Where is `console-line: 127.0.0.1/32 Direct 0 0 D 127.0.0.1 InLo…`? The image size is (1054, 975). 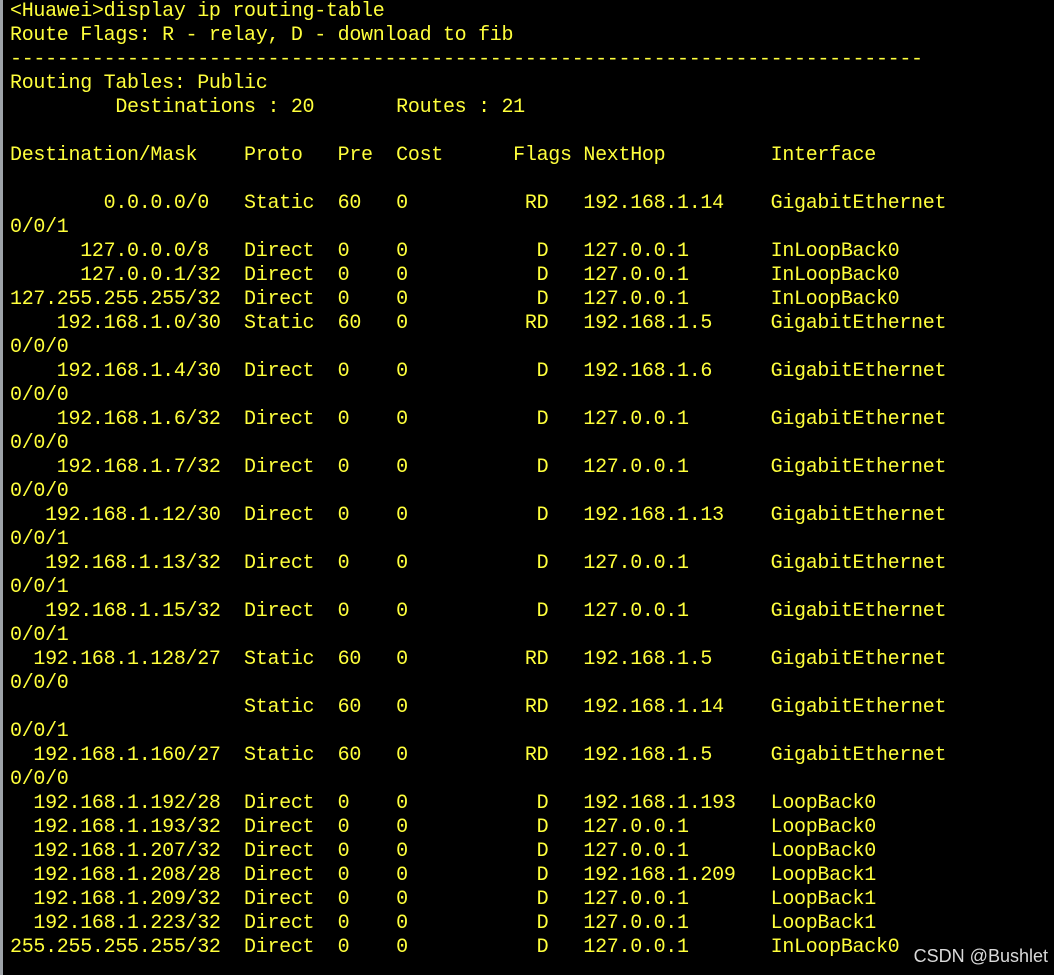
console-line: 127.0.0.1/32 Direct 0 0 D 127.0.0.1 InLo… is located at coordinates (455, 275).